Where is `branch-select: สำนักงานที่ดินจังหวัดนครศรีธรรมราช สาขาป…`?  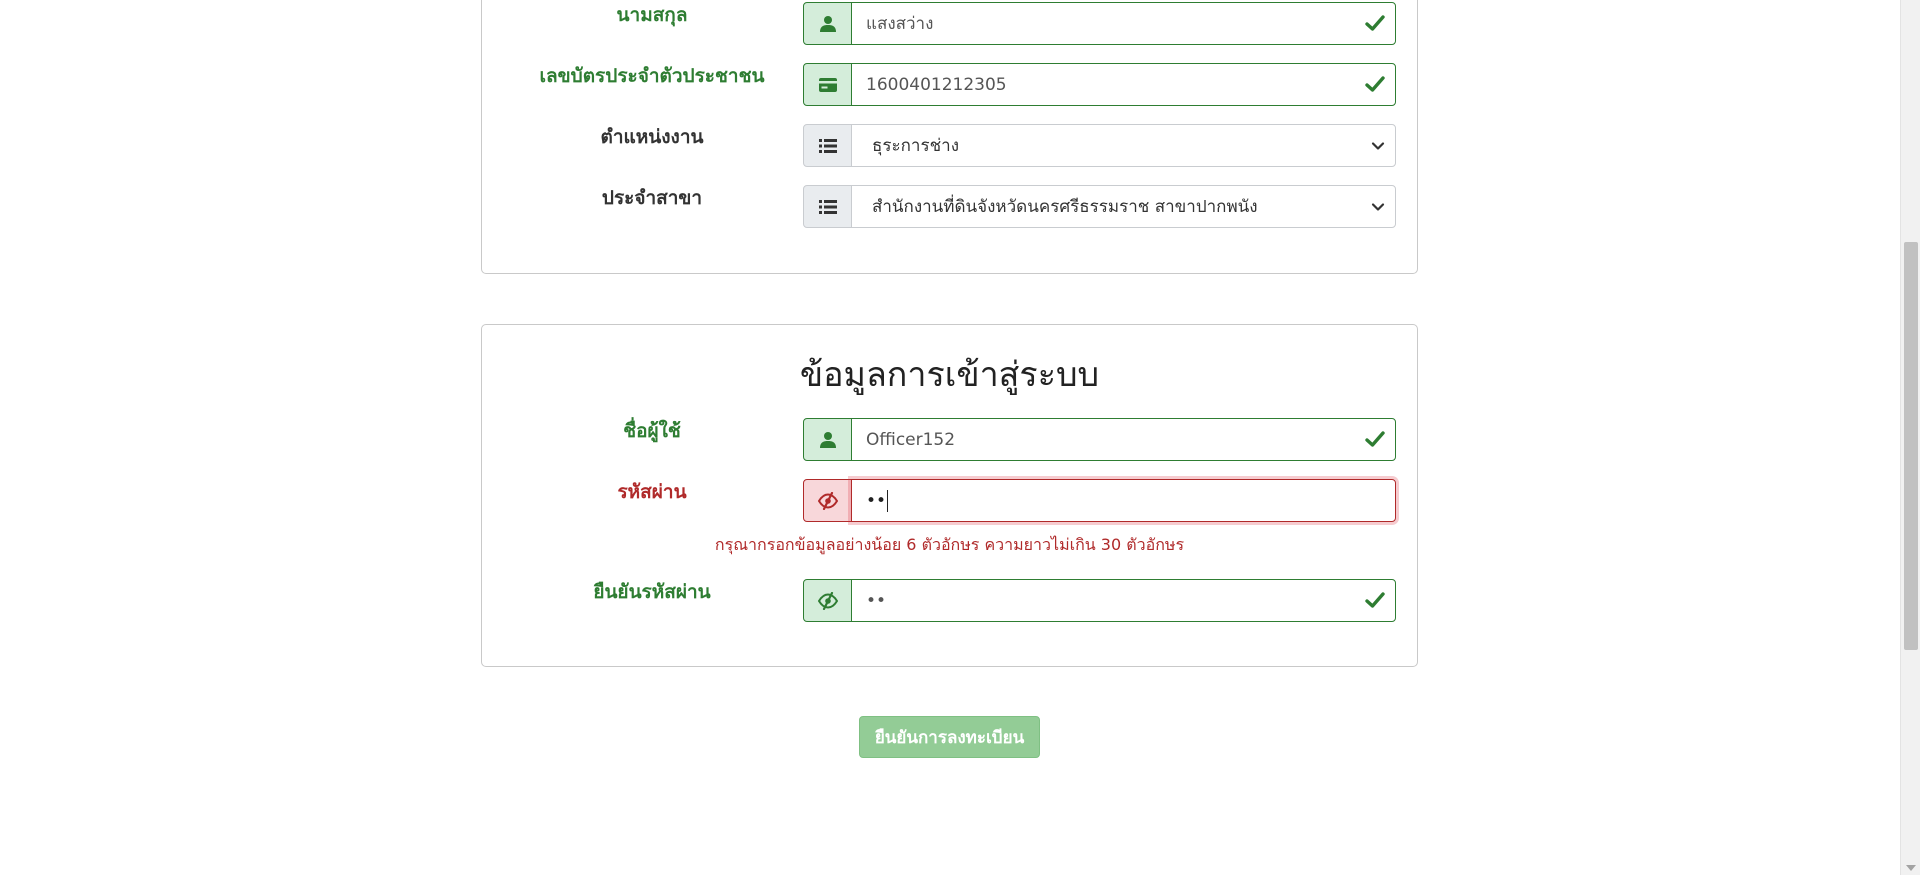 branch-select: สำนักงานที่ดินจังหวัดนครศรีธรรมราช สาขาป… is located at coordinates (1123, 206).